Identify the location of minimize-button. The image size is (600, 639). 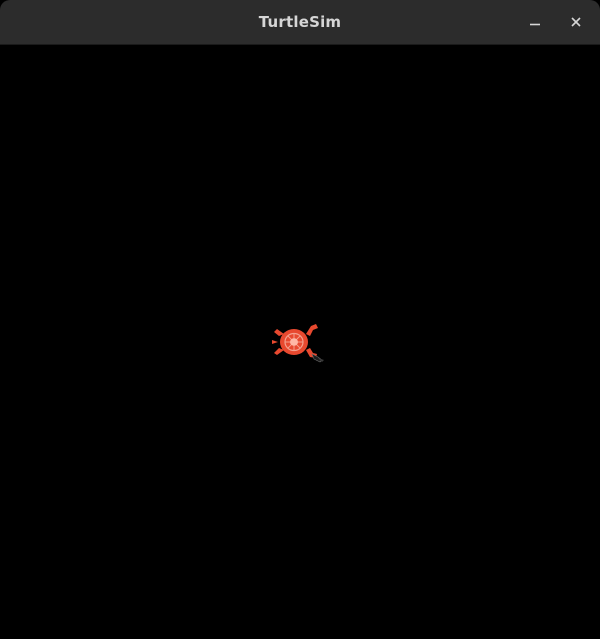
(535, 22).